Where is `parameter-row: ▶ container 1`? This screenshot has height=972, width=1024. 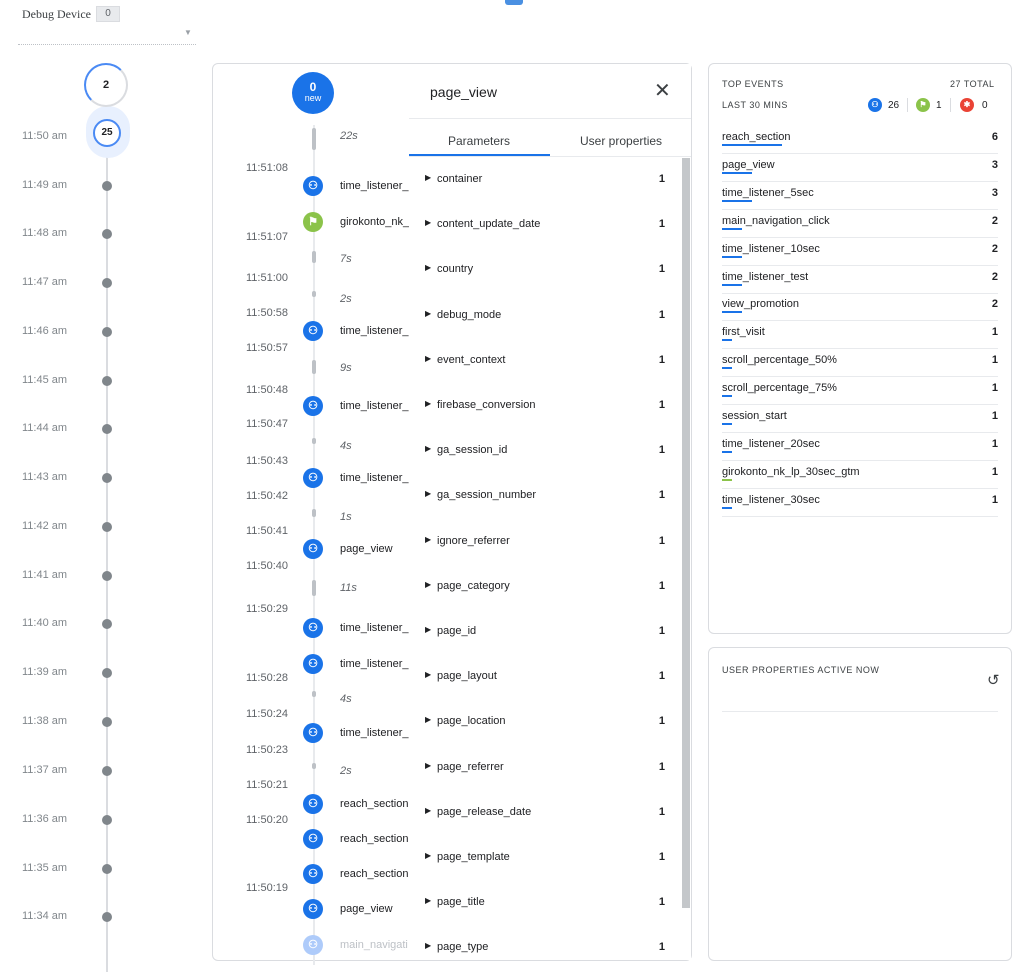
parameter-row: ▶ container 1 is located at coordinates (550, 182).